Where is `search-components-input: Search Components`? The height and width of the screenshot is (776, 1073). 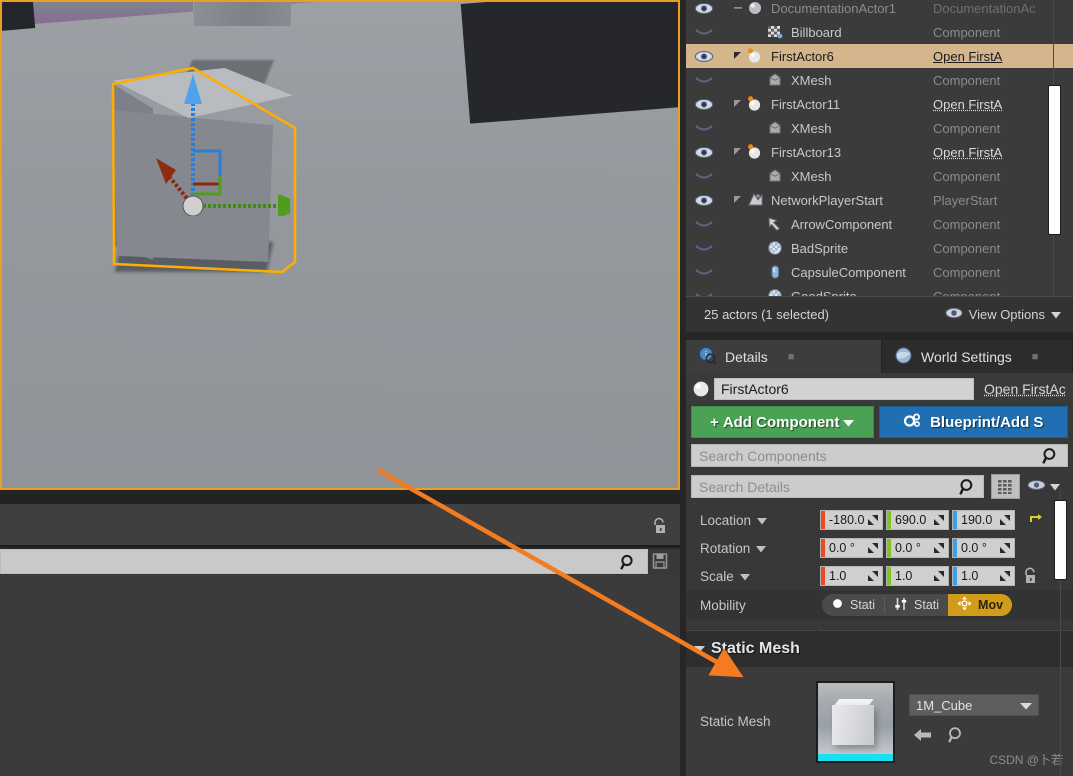
search-components-input: Search Components is located at coordinates (879, 455).